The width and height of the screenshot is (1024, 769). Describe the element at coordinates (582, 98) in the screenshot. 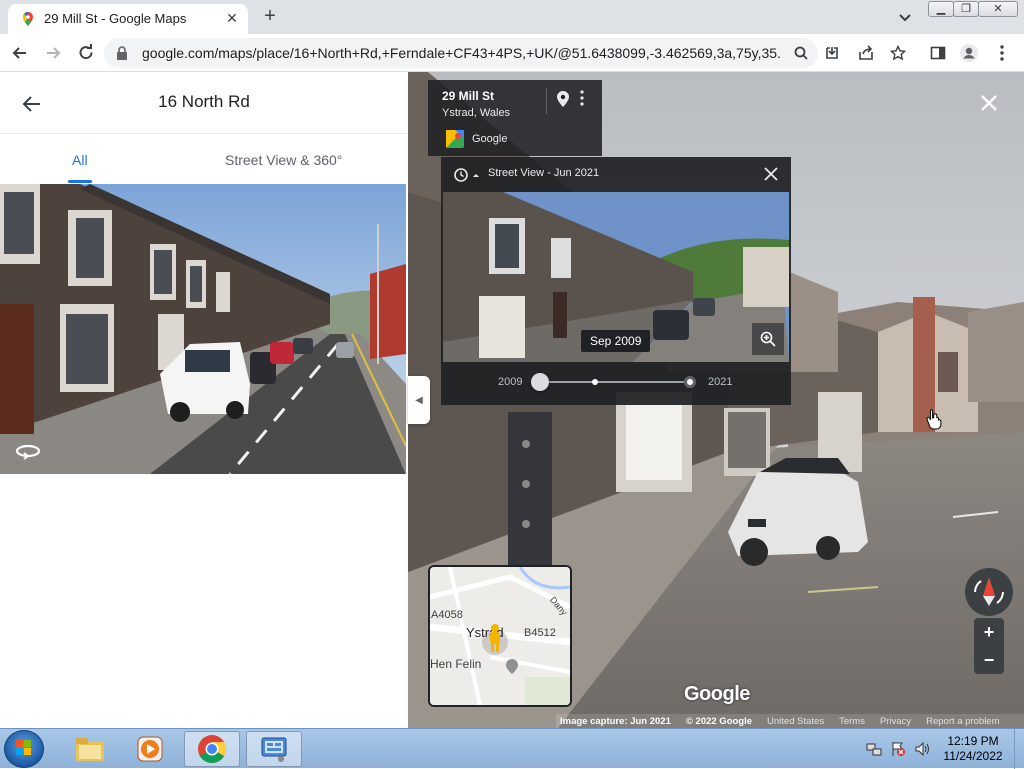

I see `more-options-icon` at that location.